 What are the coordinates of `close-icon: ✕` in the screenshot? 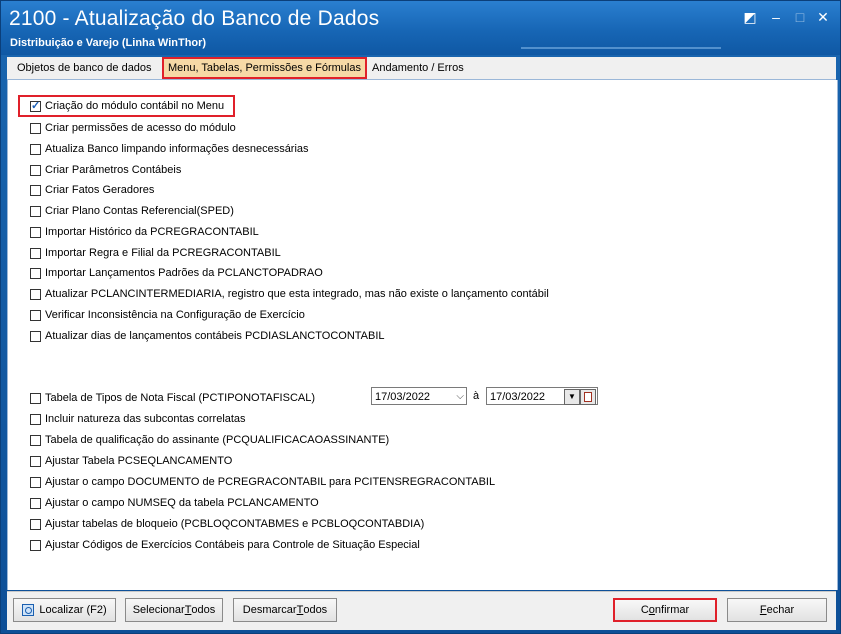 It's located at (823, 17).